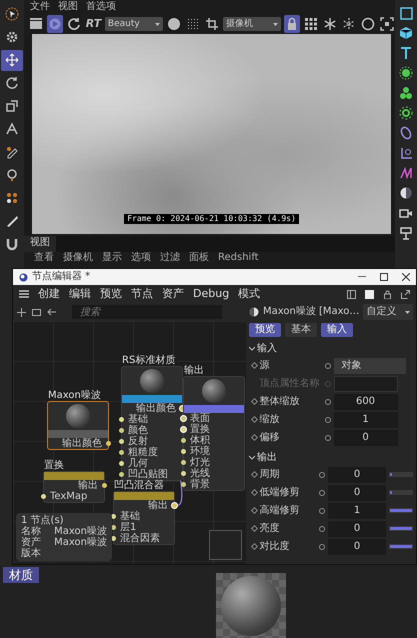  What do you see at coordinates (311, 24) in the screenshot?
I see `grid-icon` at bounding box center [311, 24].